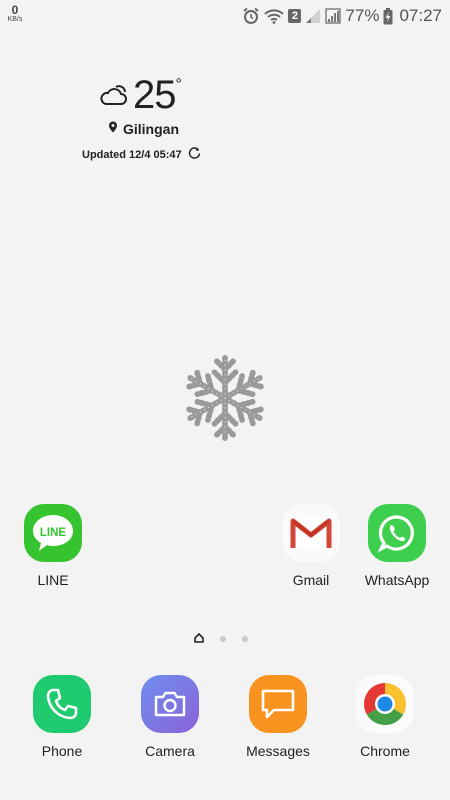  I want to click on partly-cloudy-icon, so click(114, 97).